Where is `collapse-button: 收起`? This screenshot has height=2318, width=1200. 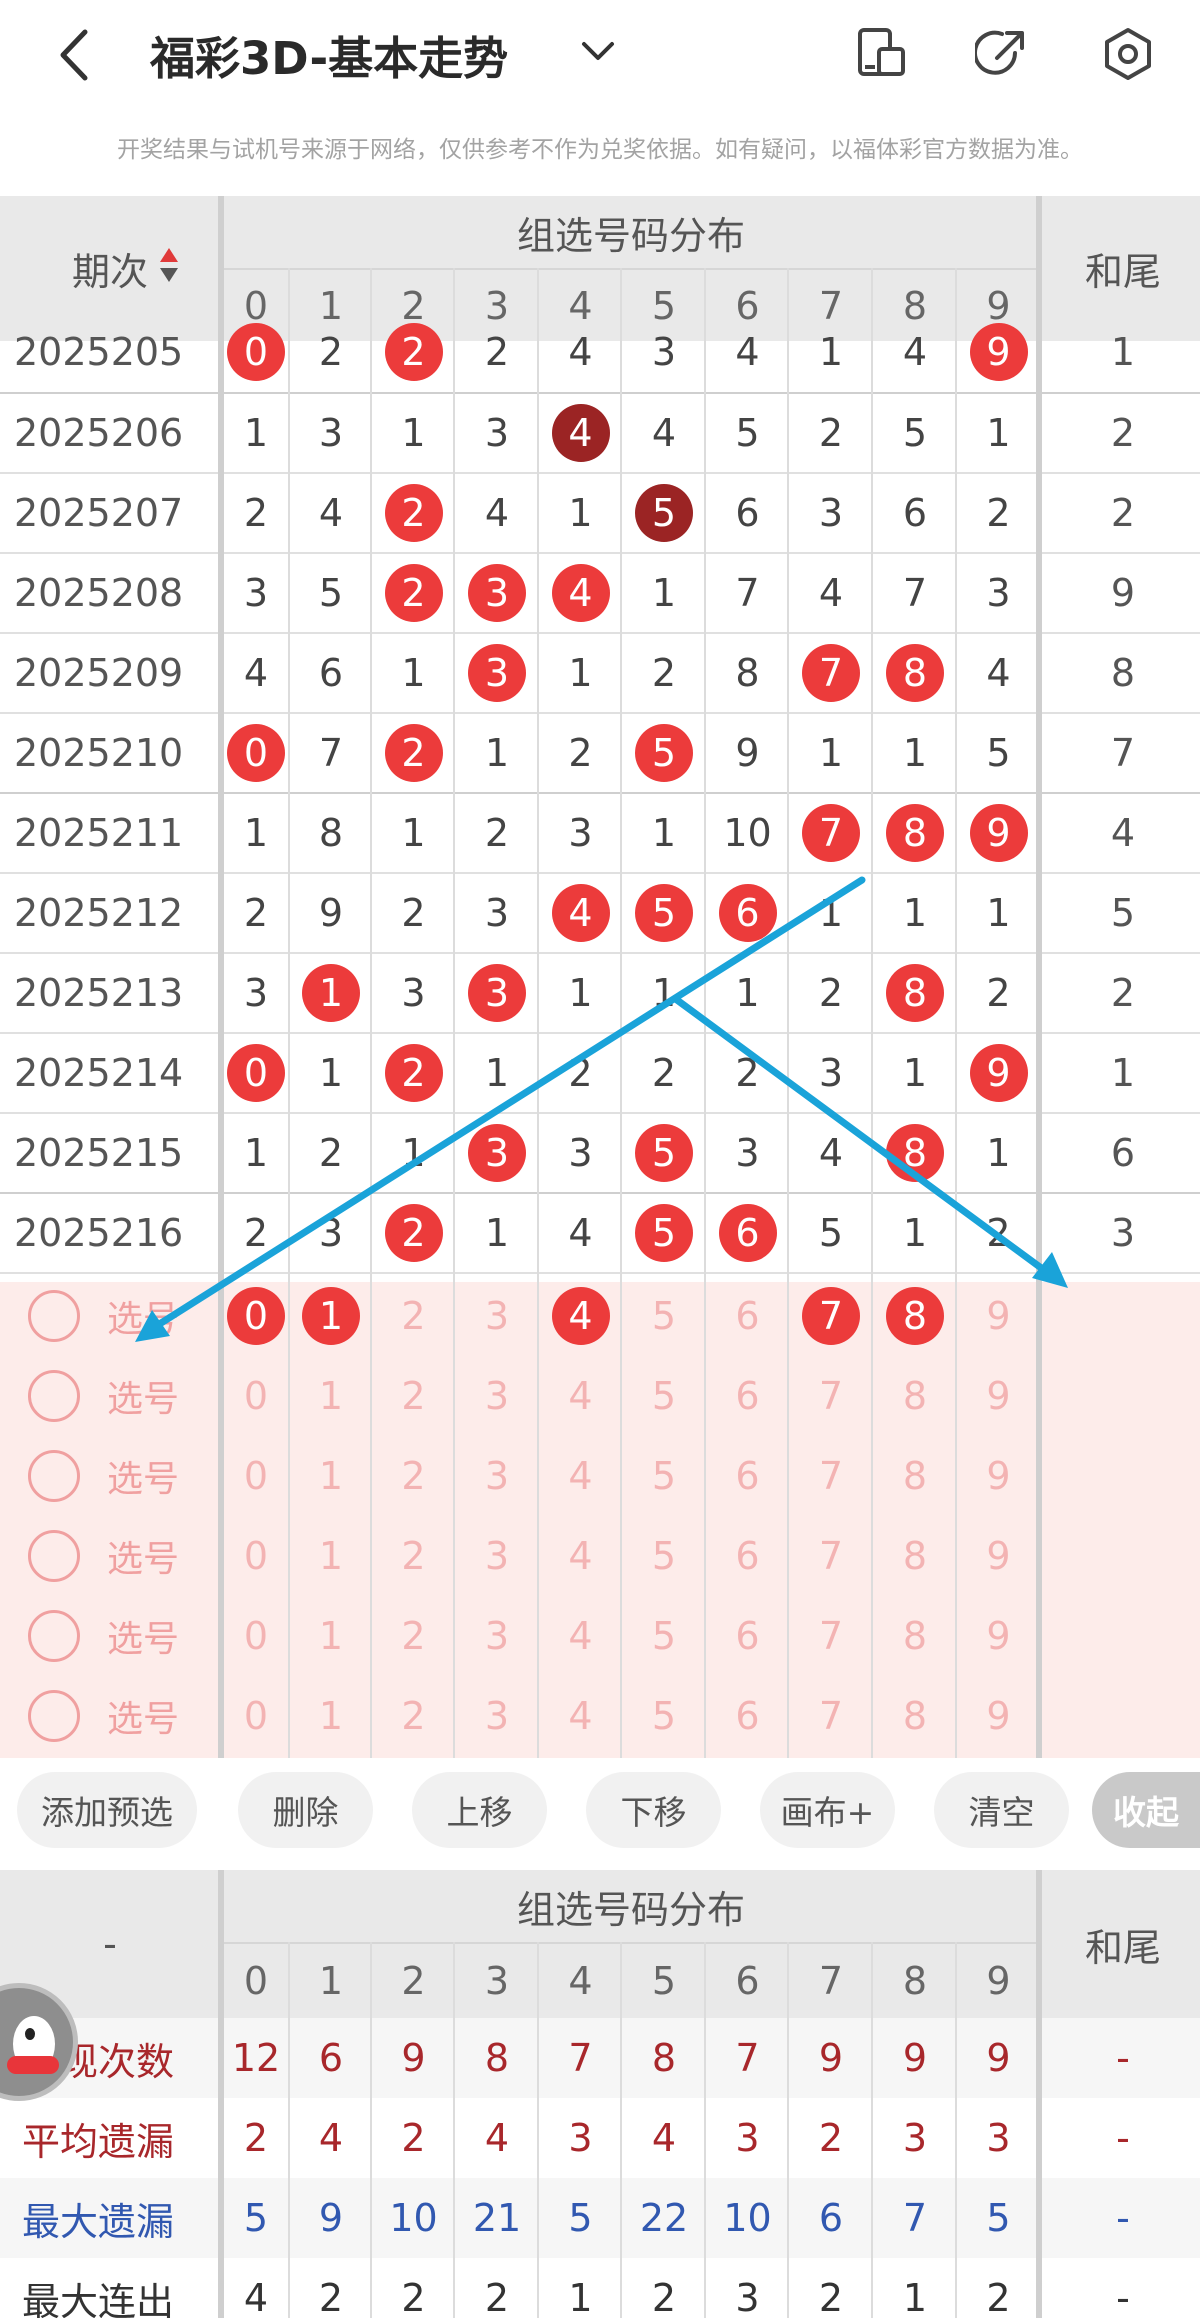
collapse-button: 收起 is located at coordinates (1146, 1810).